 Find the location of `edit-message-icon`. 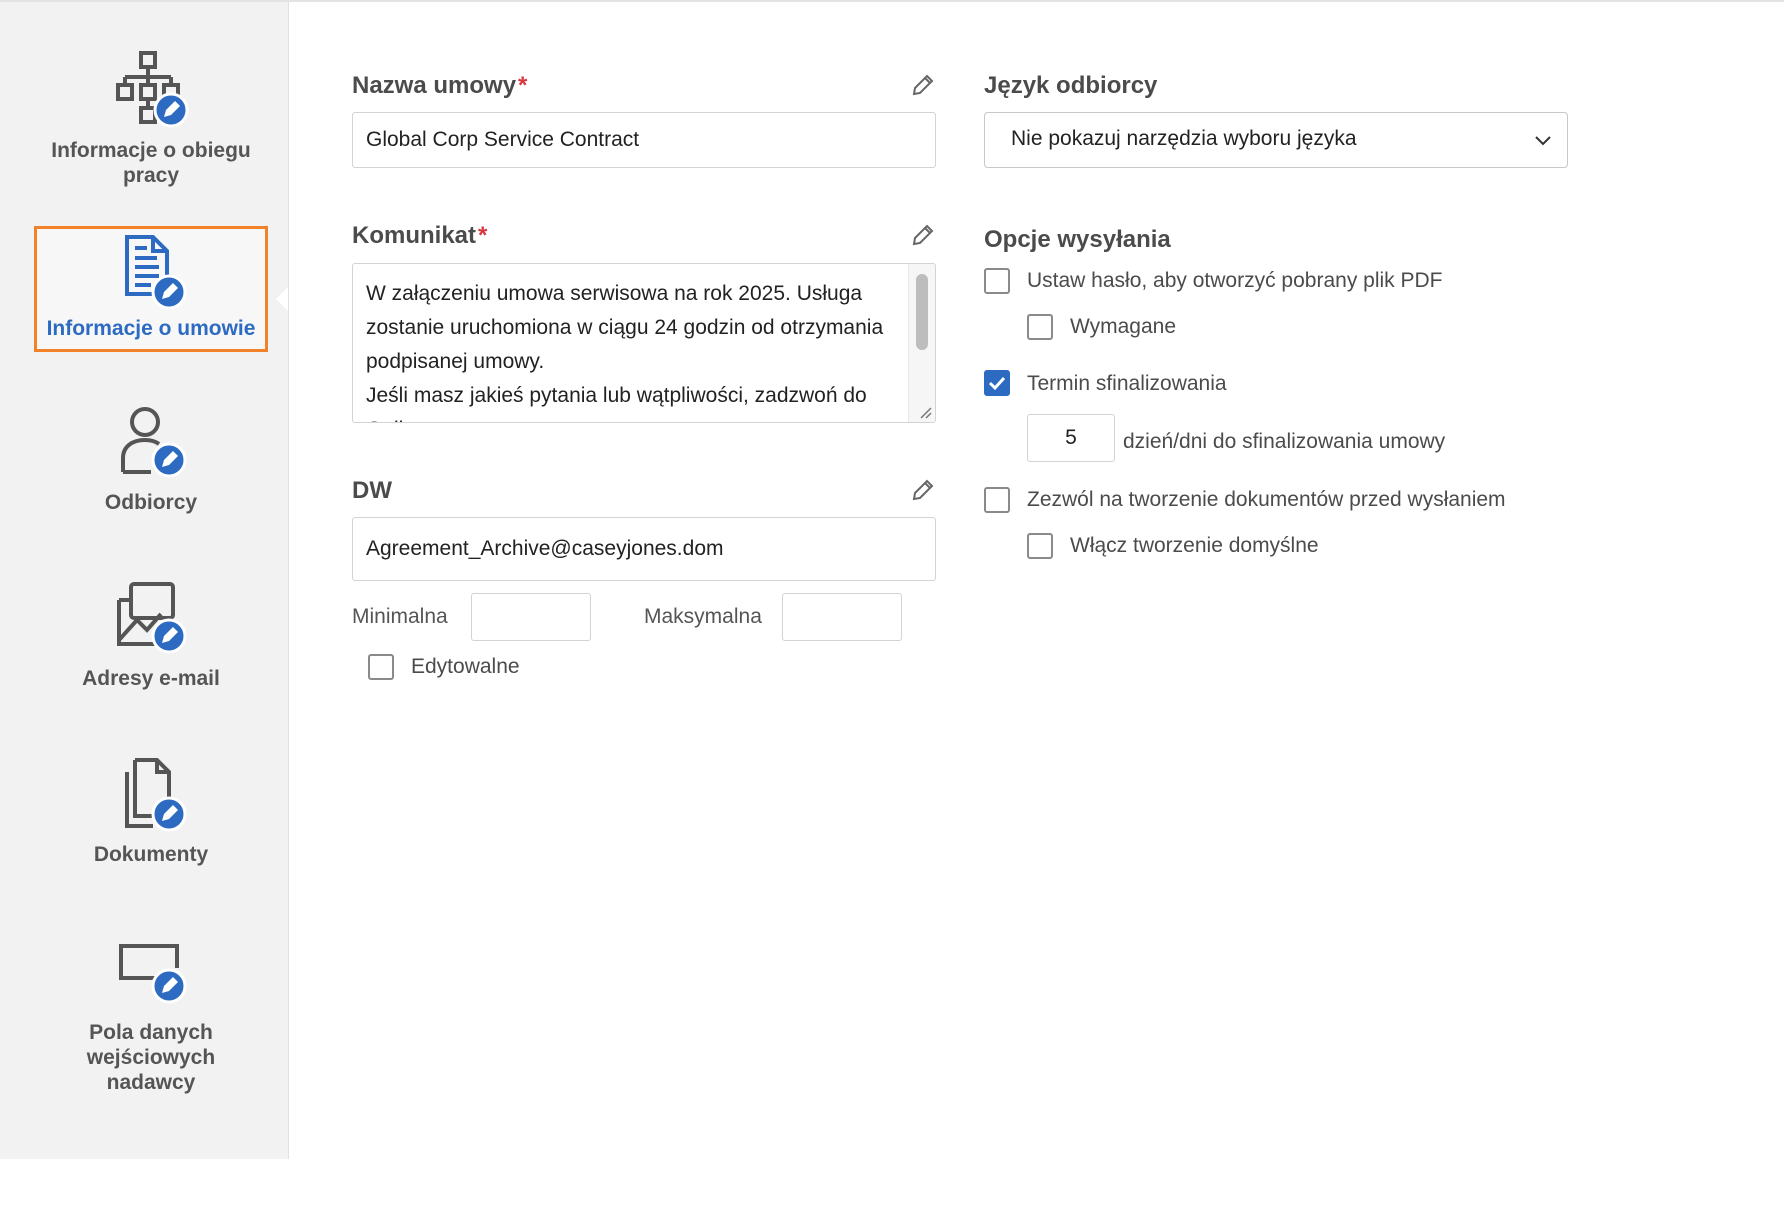

edit-message-icon is located at coordinates (923, 235).